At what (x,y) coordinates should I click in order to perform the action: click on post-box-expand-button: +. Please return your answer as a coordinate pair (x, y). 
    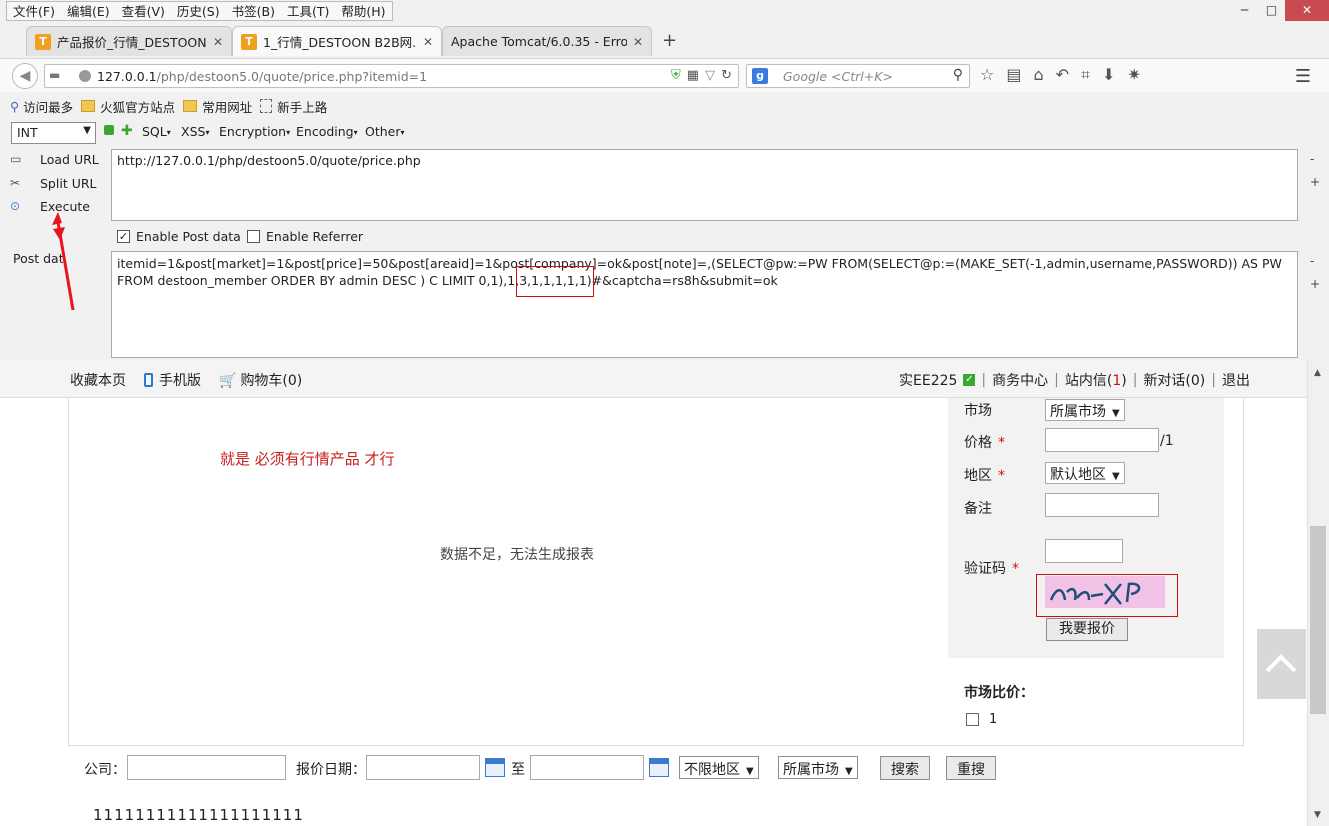
    Looking at the image, I should click on (1315, 284).